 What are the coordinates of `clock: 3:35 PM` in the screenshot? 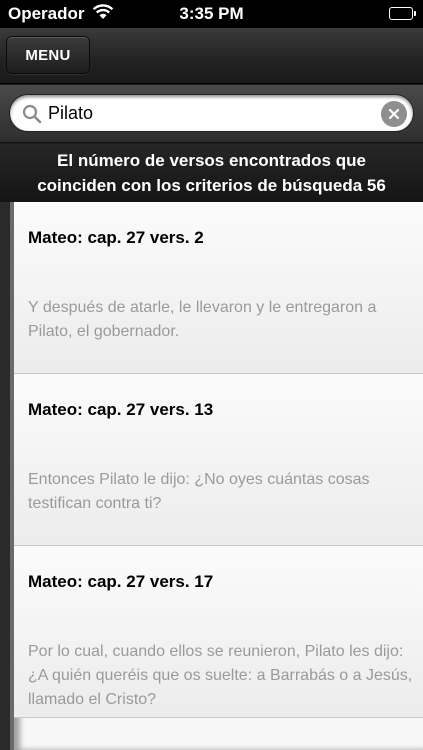 It's located at (211, 13).